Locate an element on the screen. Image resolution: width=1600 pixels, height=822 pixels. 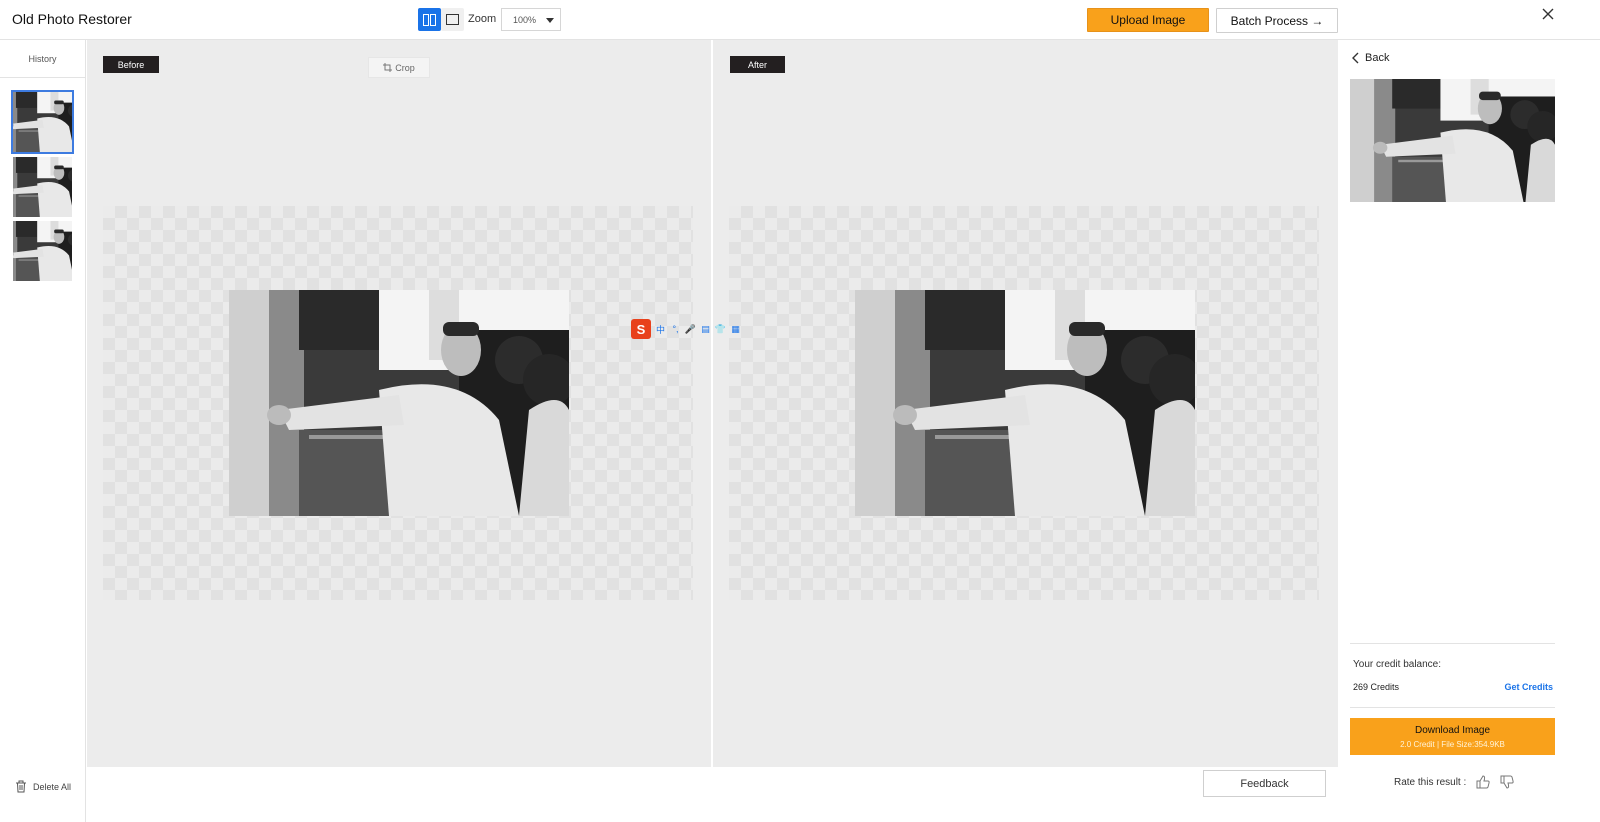
view-mode-toggle is located at coordinates (441, 19).